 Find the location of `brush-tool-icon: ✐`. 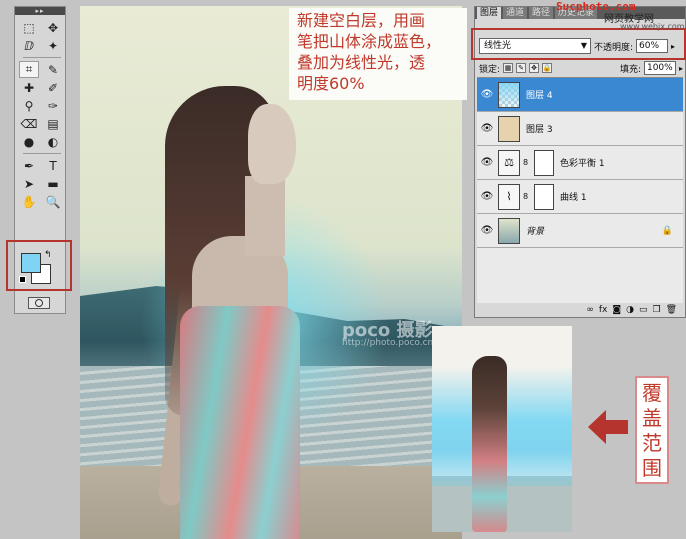

brush-tool-icon: ✐ is located at coordinates (53, 87).